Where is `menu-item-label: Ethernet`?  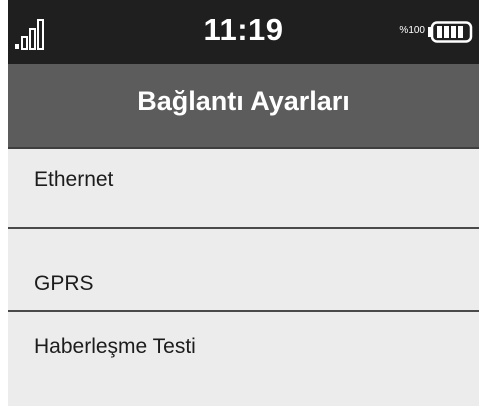 menu-item-label: Ethernet is located at coordinates (74, 179).